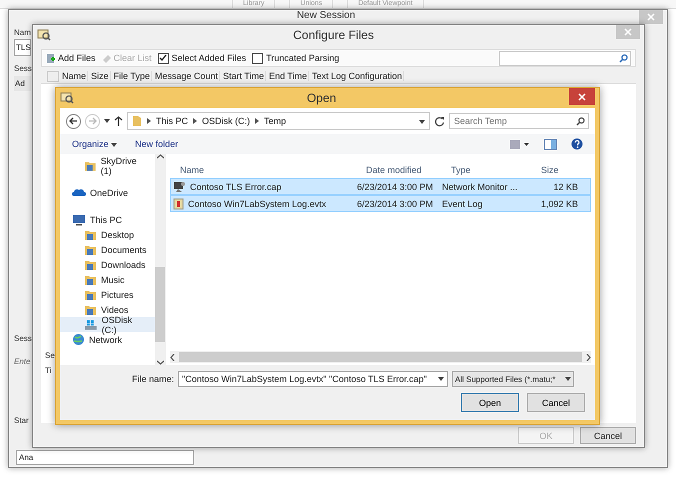  I want to click on window-title: Configure Files, so click(333, 35).